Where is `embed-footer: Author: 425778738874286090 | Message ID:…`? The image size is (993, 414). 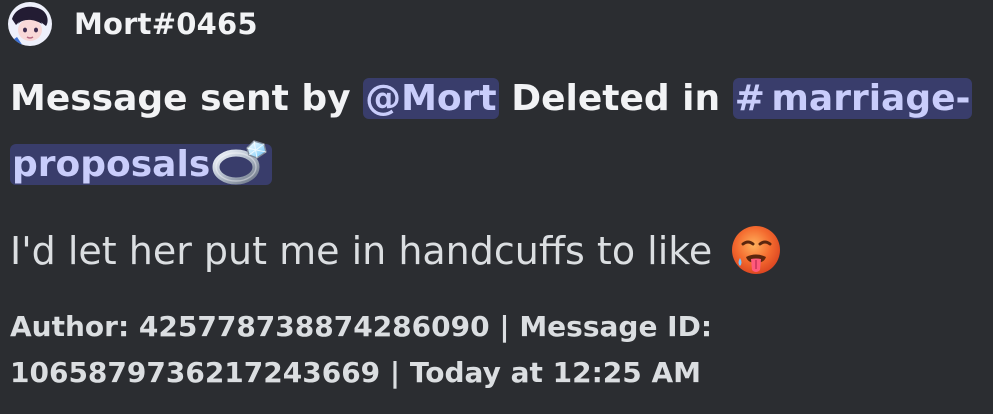 embed-footer: Author: 425778738874286090 | Message ID:… is located at coordinates (361, 349).